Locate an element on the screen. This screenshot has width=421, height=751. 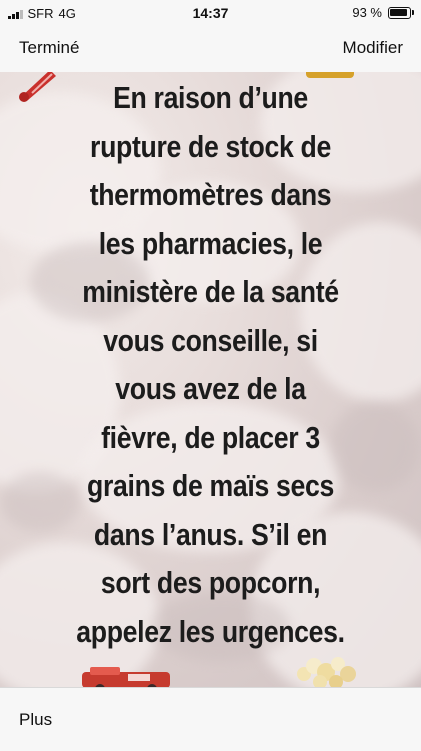
status-bar-right: 93 % is located at coordinates (383, 12).